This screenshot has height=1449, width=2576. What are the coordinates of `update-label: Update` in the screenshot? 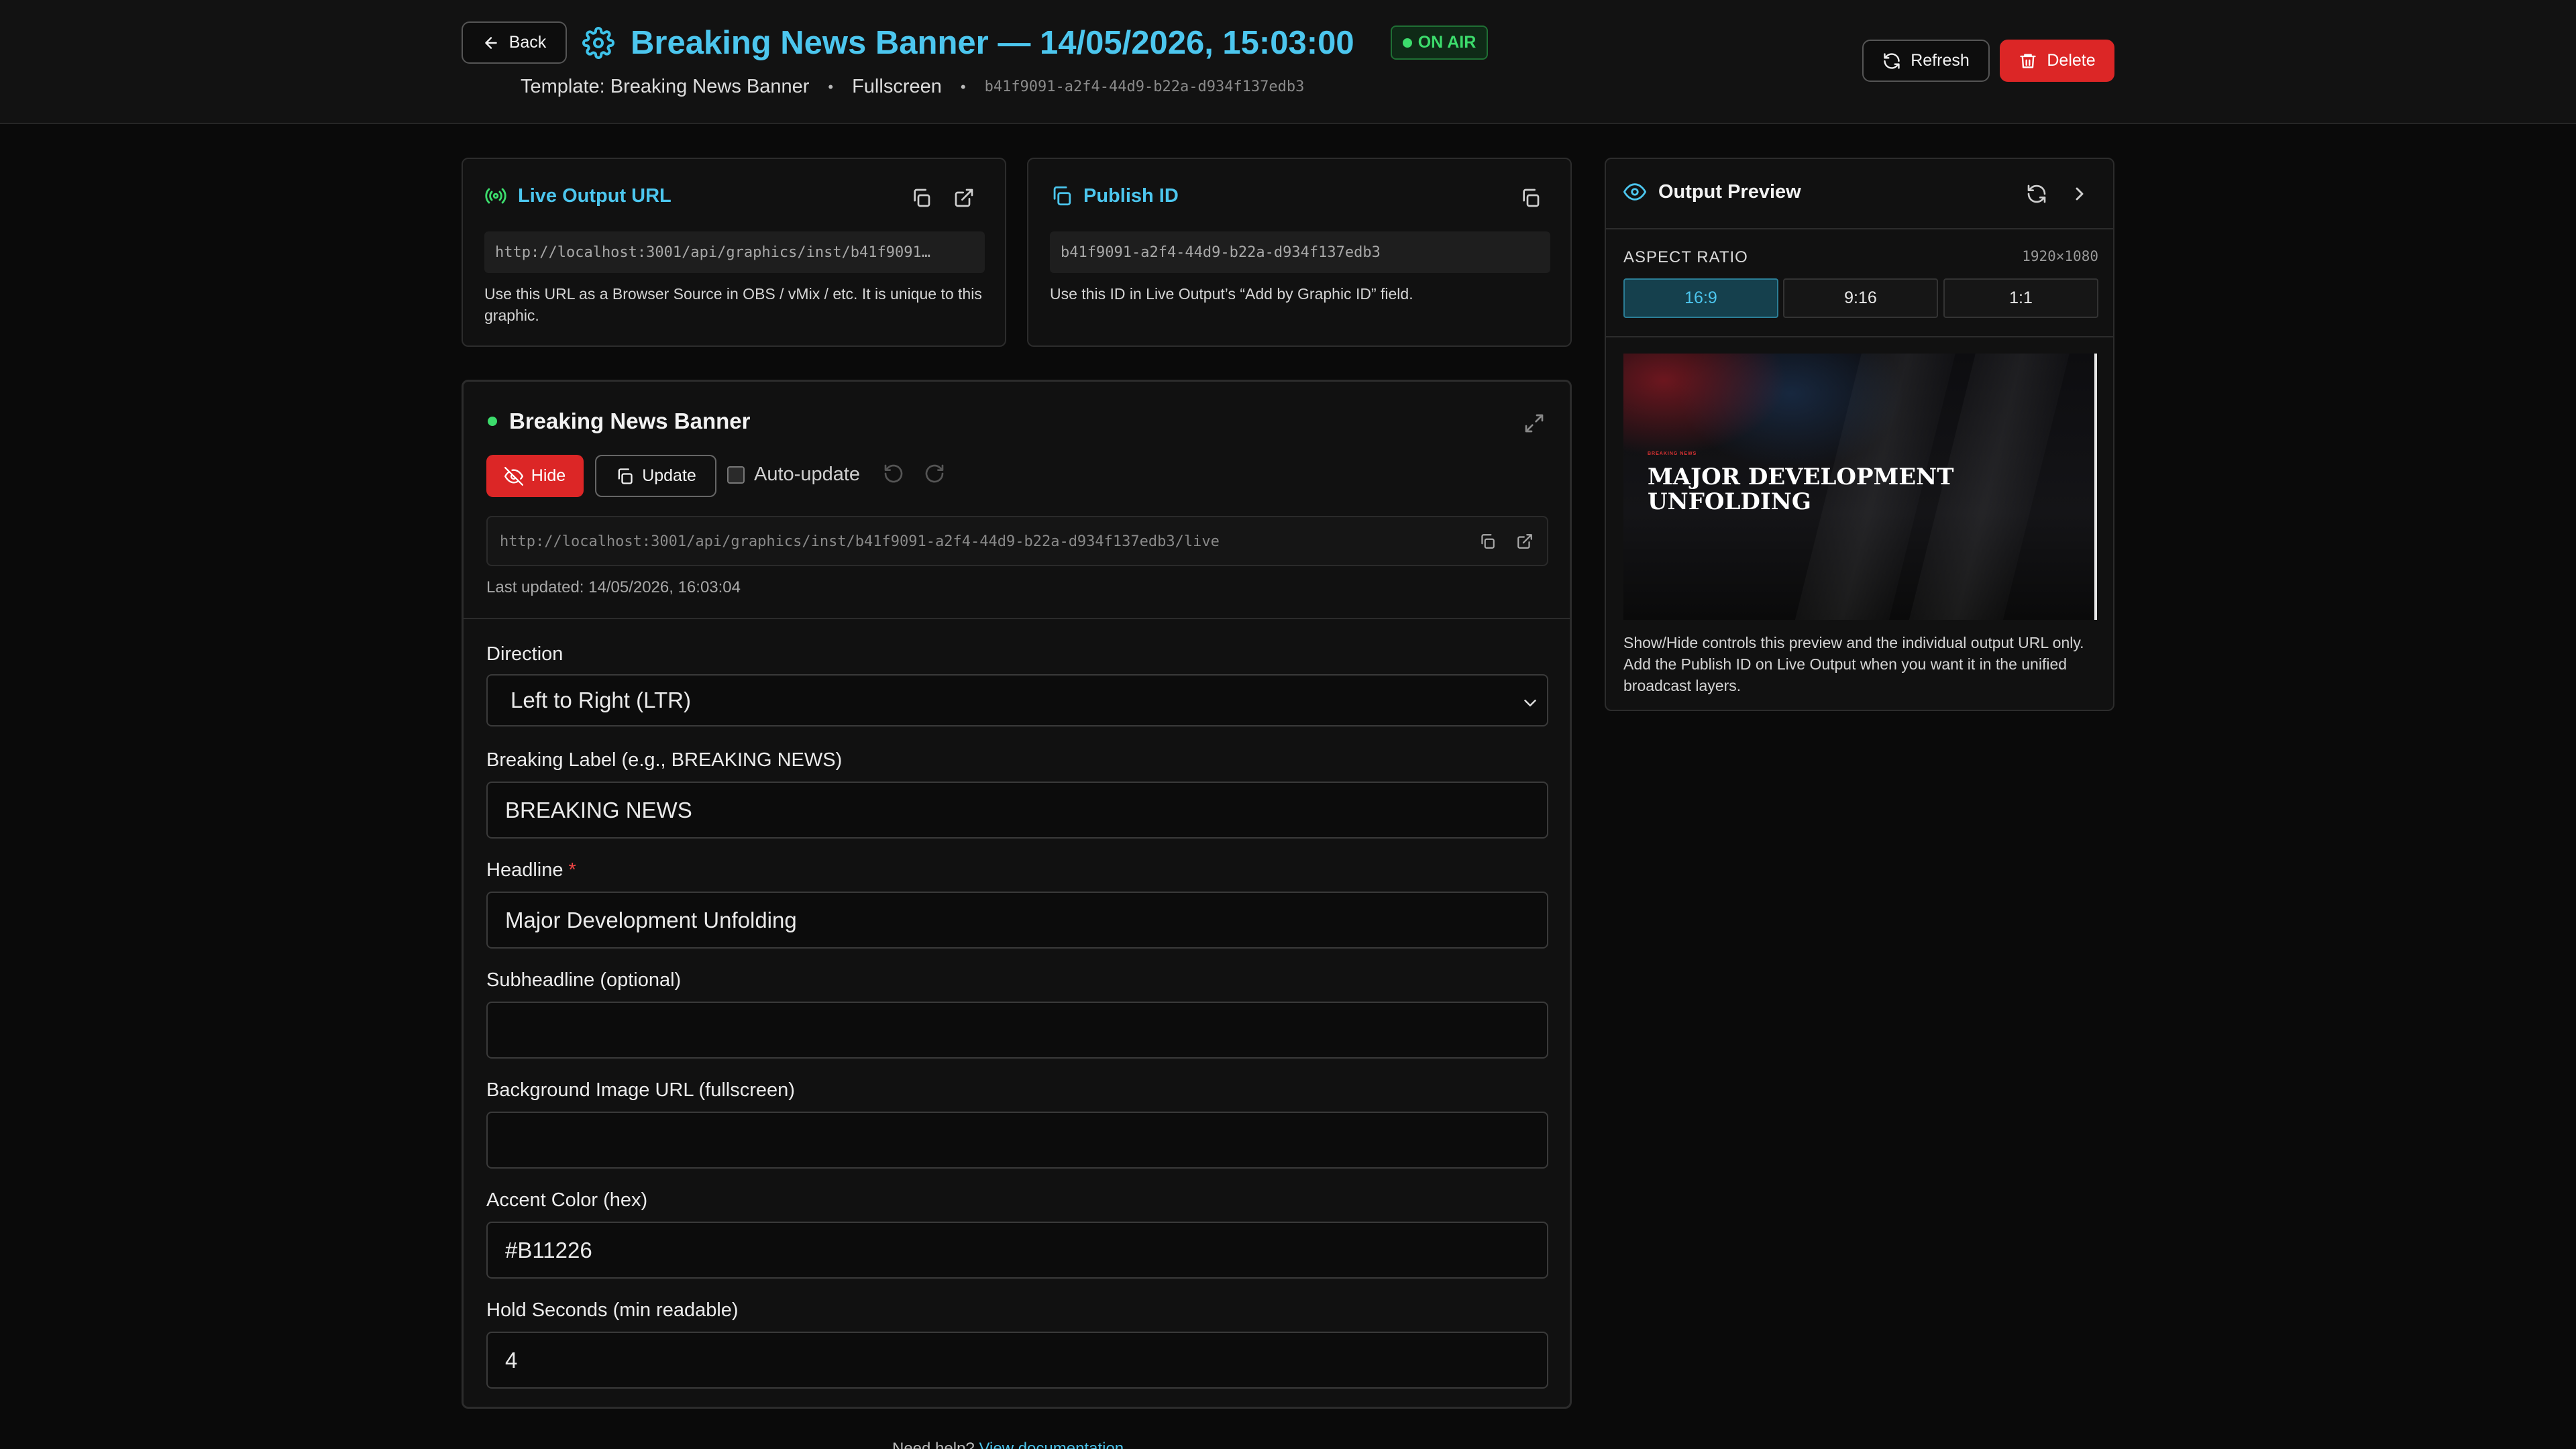 It's located at (669, 475).